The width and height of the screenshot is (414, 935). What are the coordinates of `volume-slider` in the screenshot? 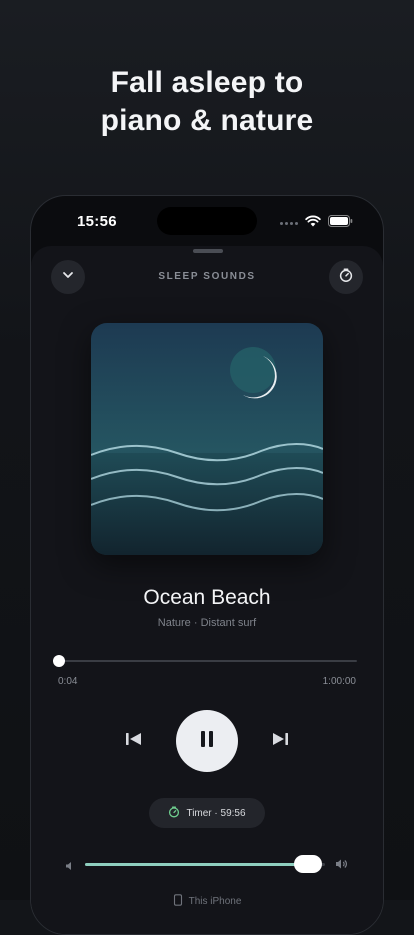 It's located at (205, 864).